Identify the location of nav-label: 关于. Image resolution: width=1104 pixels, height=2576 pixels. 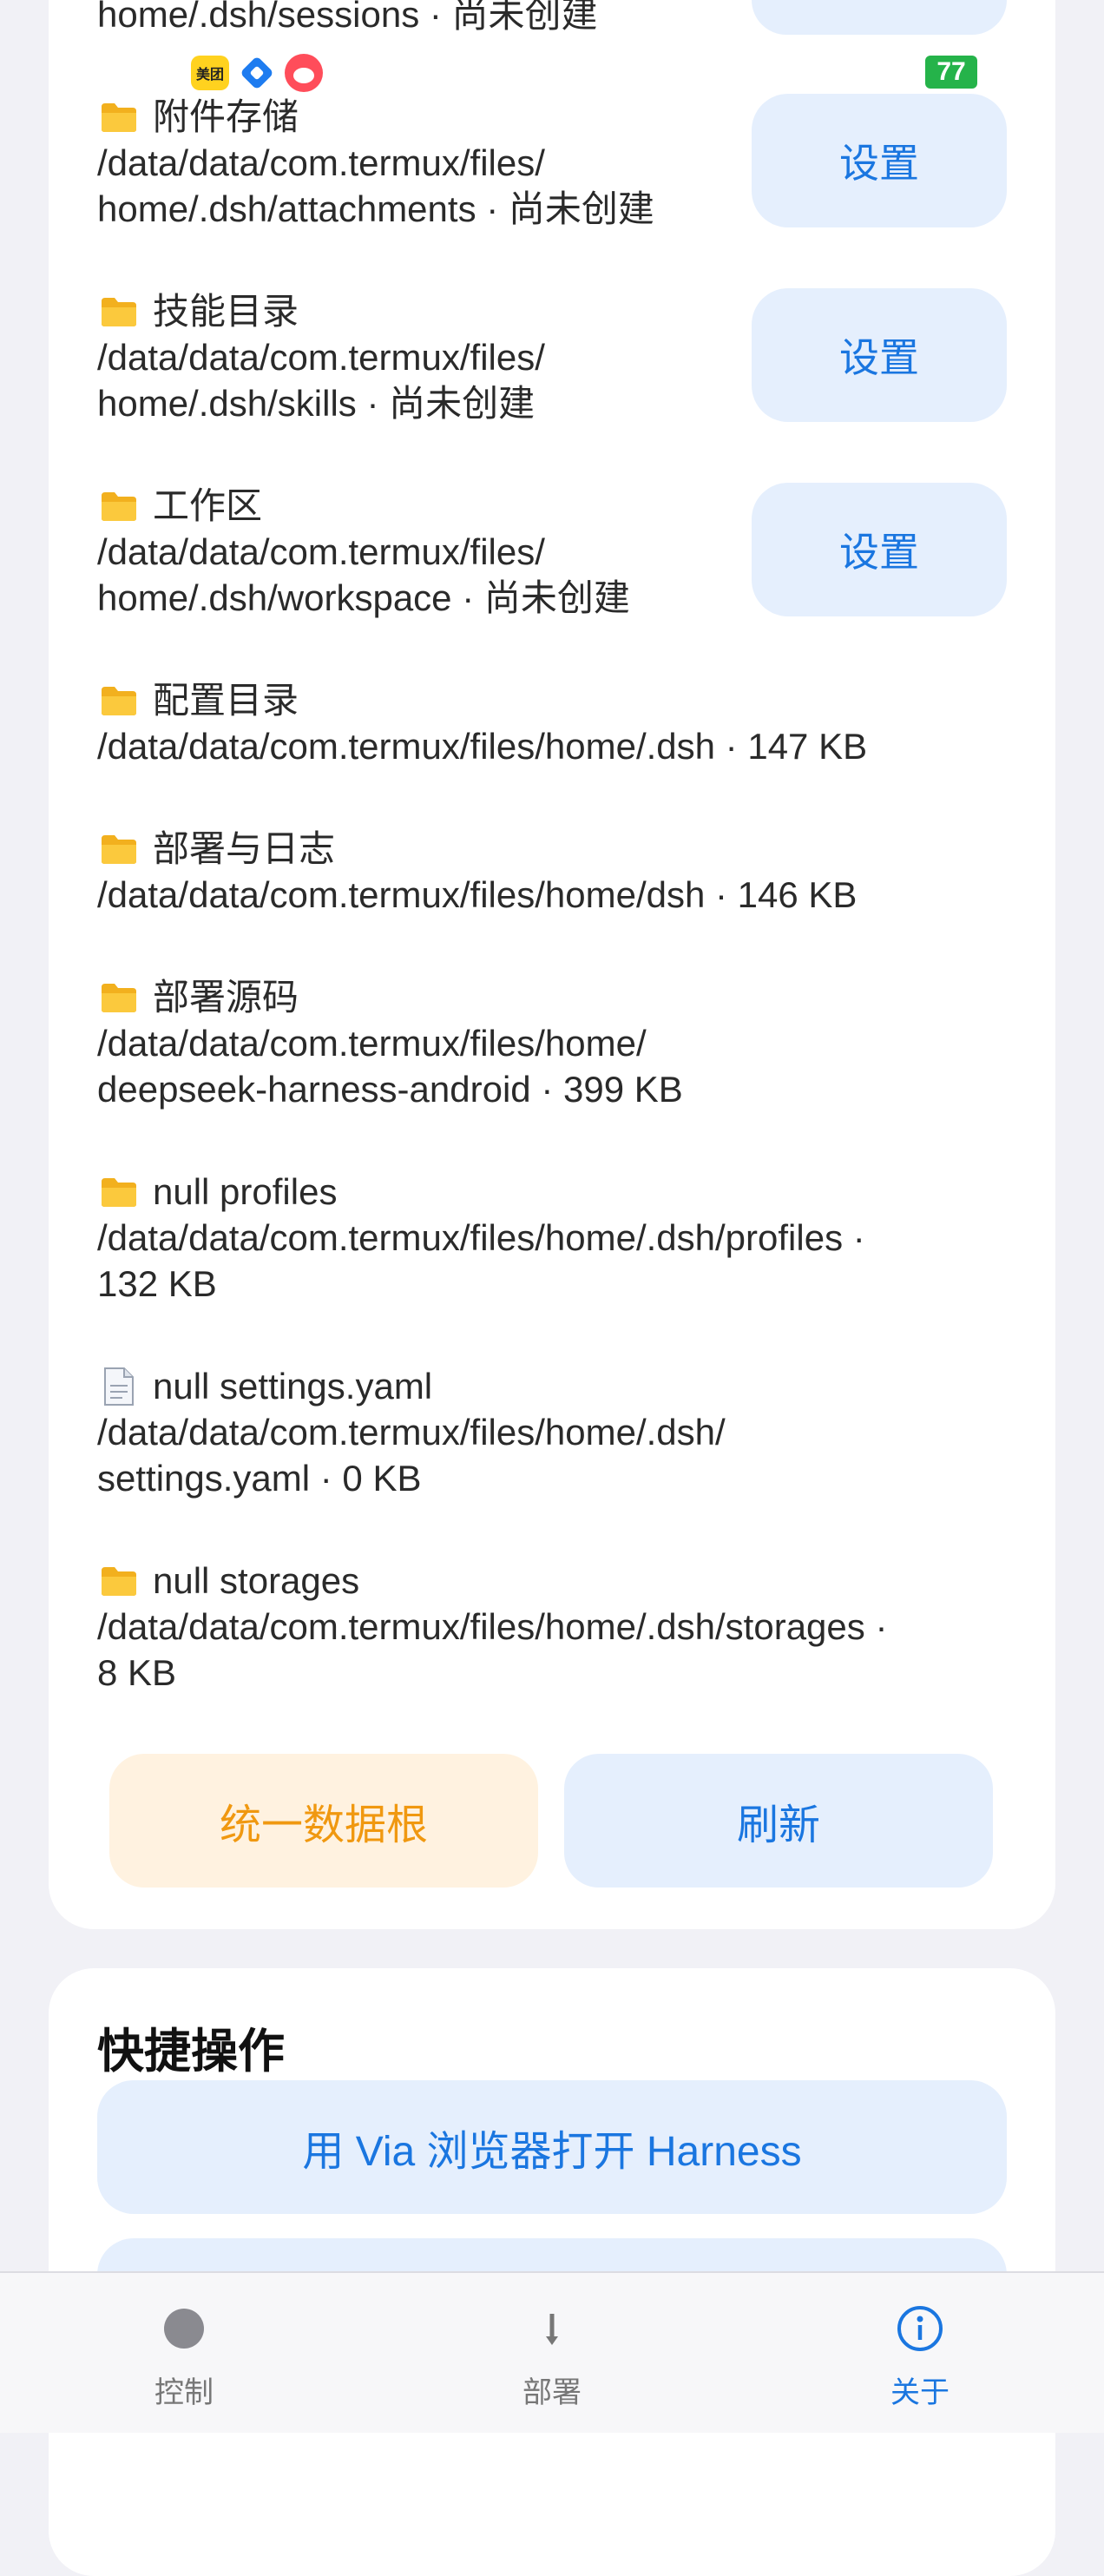
(920, 2392).